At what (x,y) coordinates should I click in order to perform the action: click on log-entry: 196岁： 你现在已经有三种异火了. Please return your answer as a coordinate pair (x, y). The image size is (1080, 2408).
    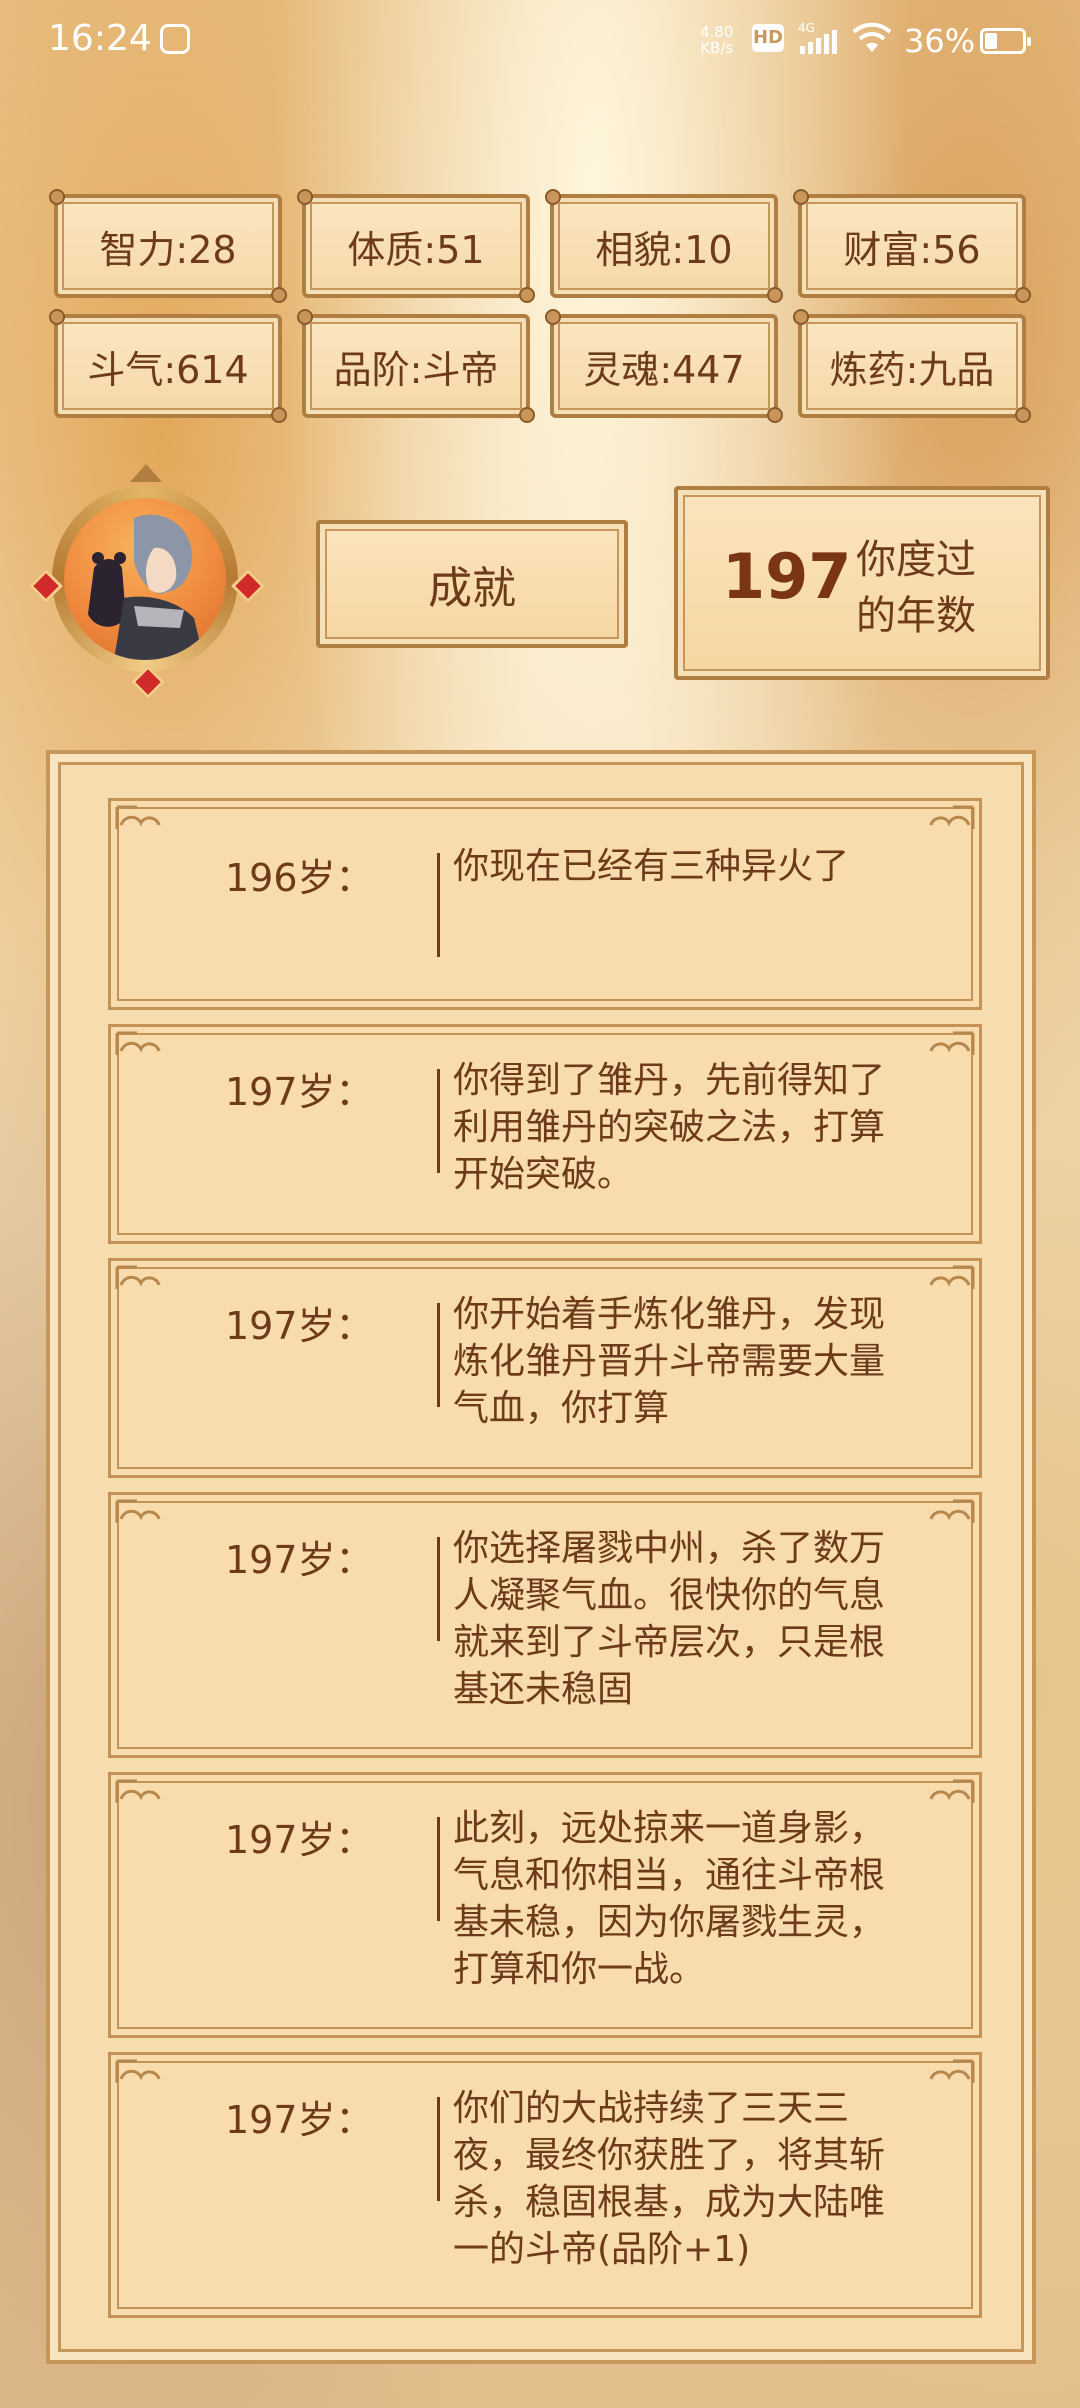
    Looking at the image, I should click on (545, 904).